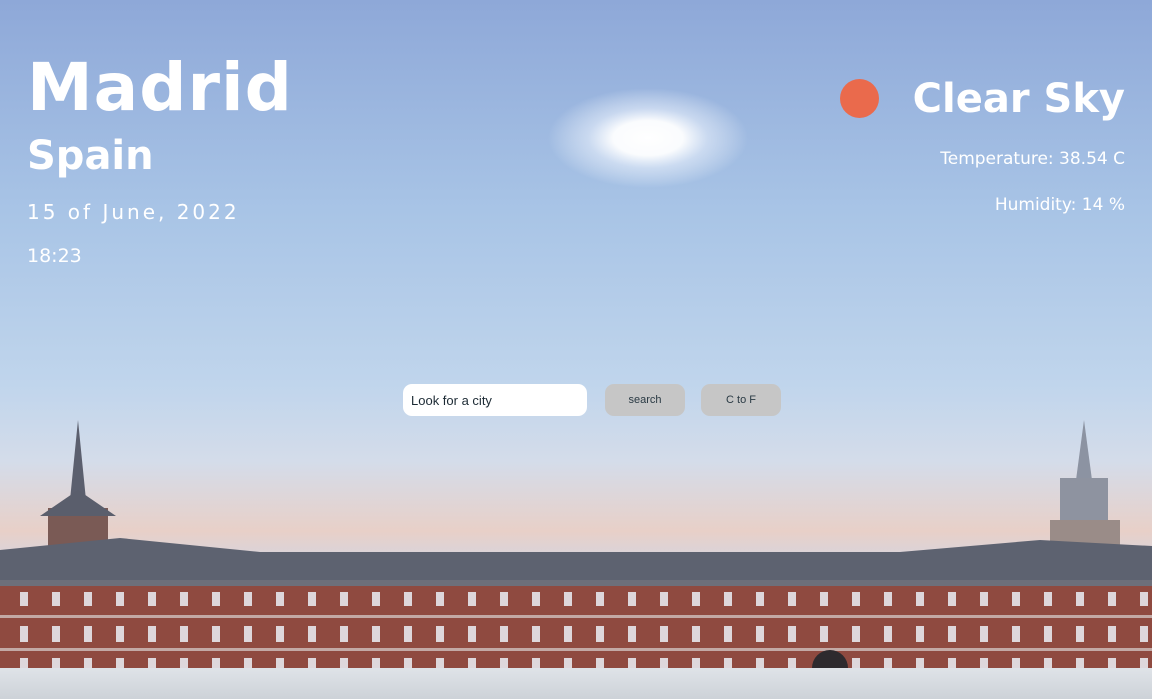  What do you see at coordinates (54, 256) in the screenshot?
I see `current-time: 18:23` at bounding box center [54, 256].